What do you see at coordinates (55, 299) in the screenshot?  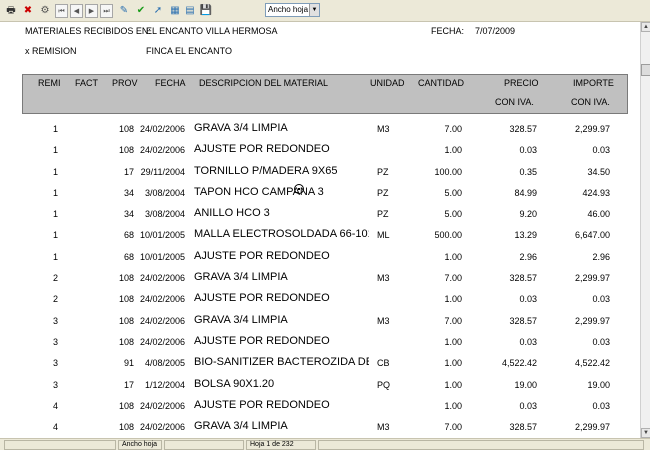 I see `cell-remi: 2` at bounding box center [55, 299].